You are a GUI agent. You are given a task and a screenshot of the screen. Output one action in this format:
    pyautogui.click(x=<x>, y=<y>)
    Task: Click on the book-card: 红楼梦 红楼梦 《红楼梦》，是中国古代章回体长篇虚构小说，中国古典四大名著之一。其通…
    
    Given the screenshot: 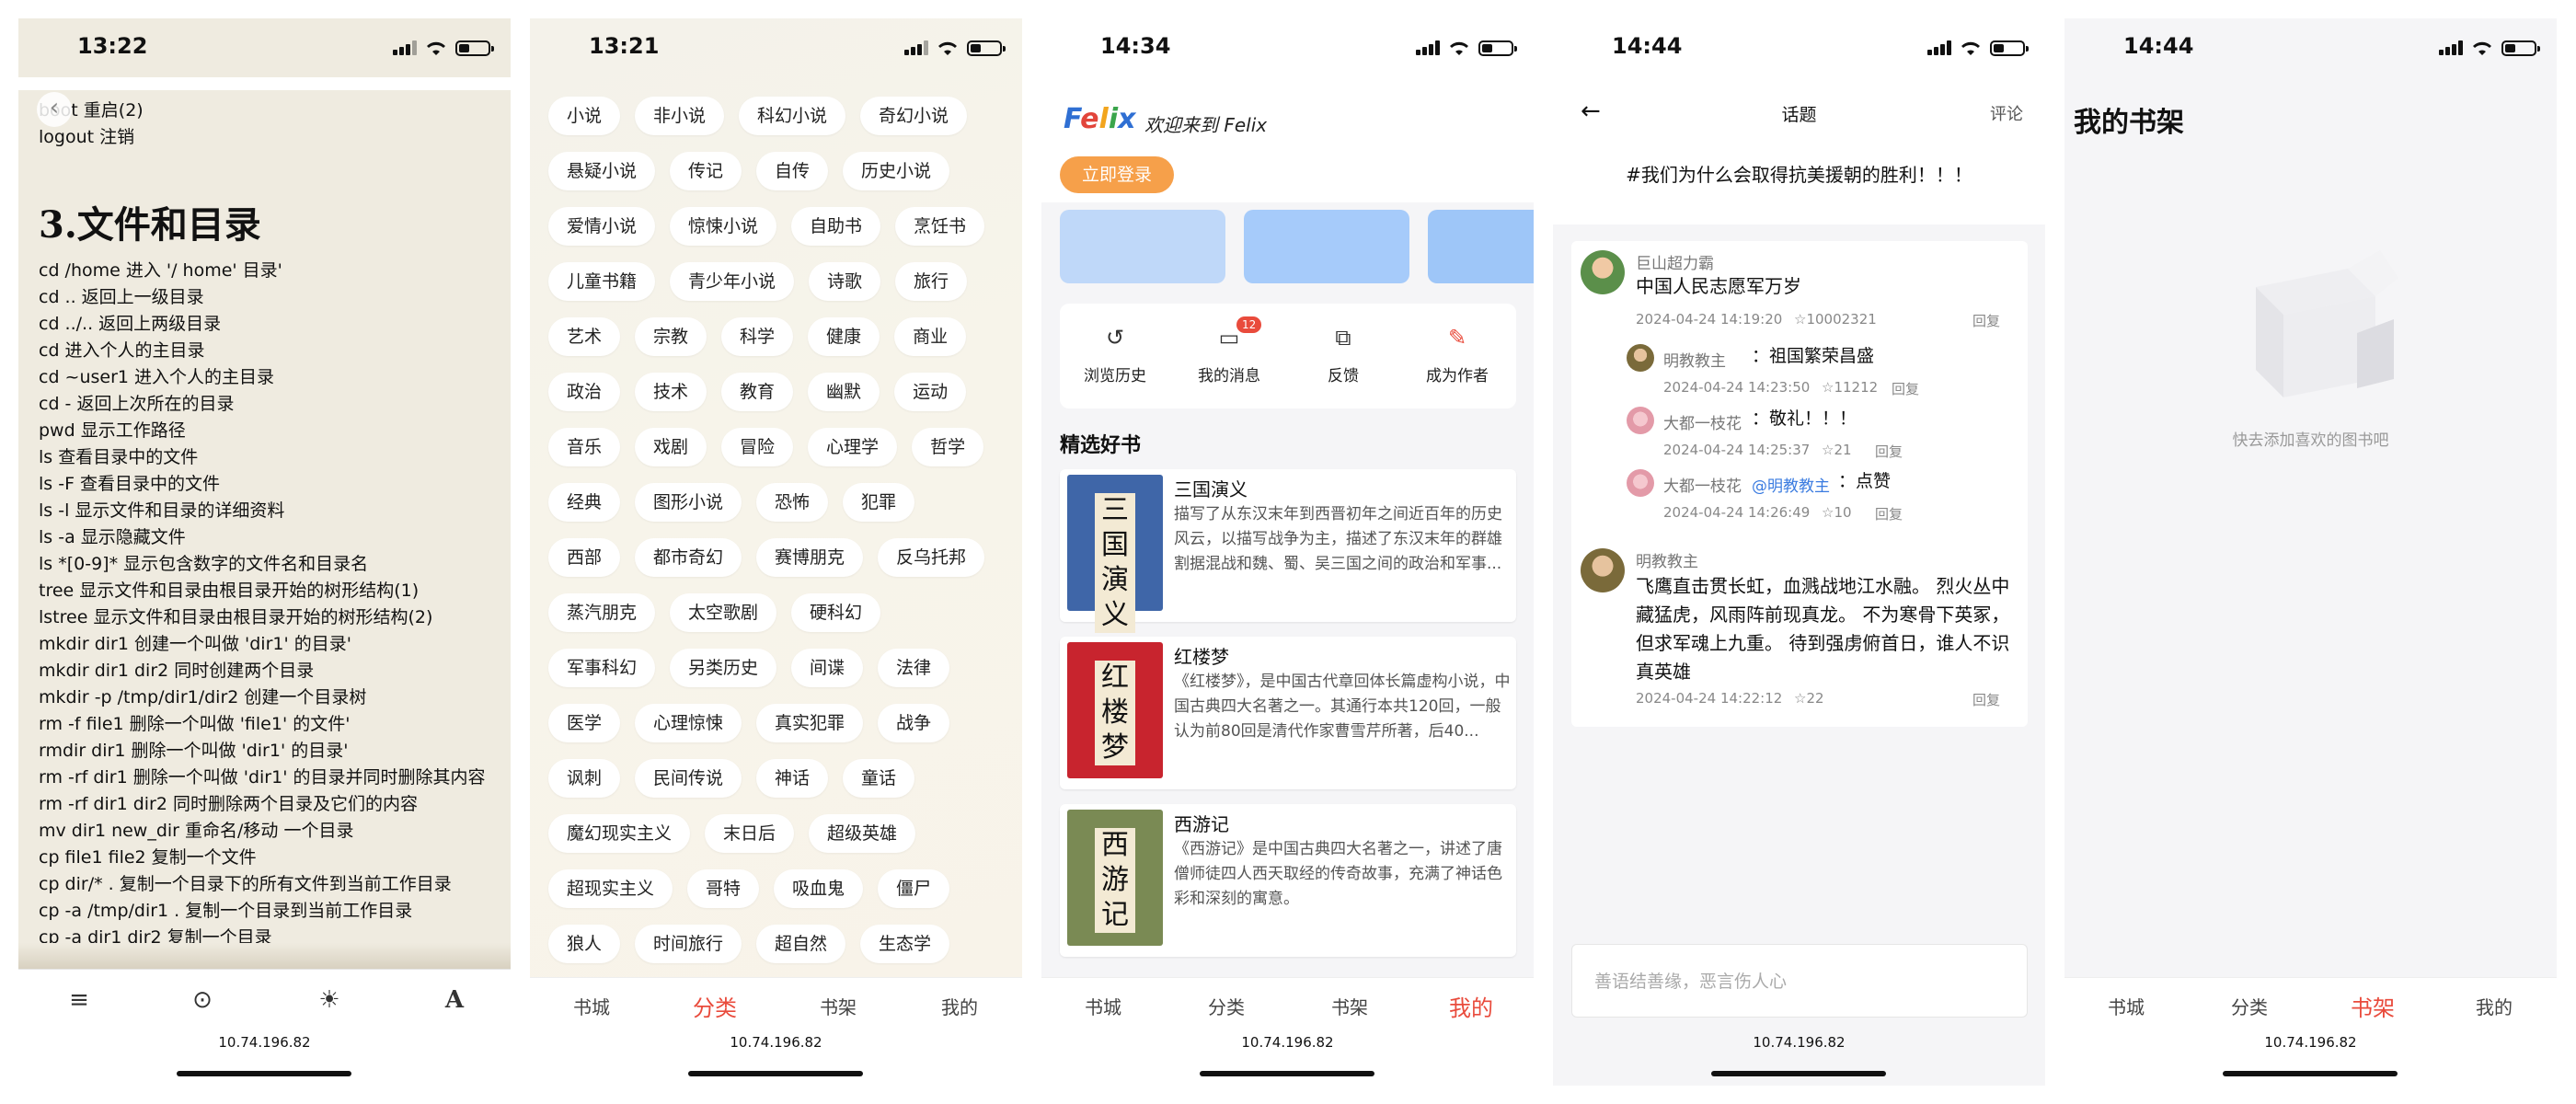 What is the action you would take?
    pyautogui.click(x=1288, y=713)
    